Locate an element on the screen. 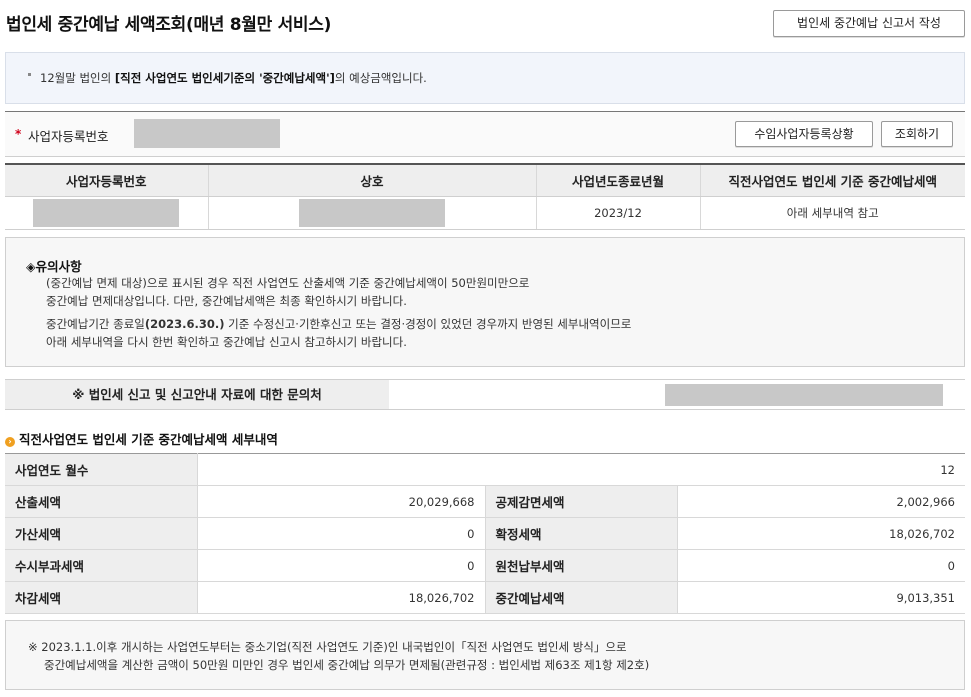 The height and width of the screenshot is (697, 971). required-mark: * is located at coordinates (18, 134).